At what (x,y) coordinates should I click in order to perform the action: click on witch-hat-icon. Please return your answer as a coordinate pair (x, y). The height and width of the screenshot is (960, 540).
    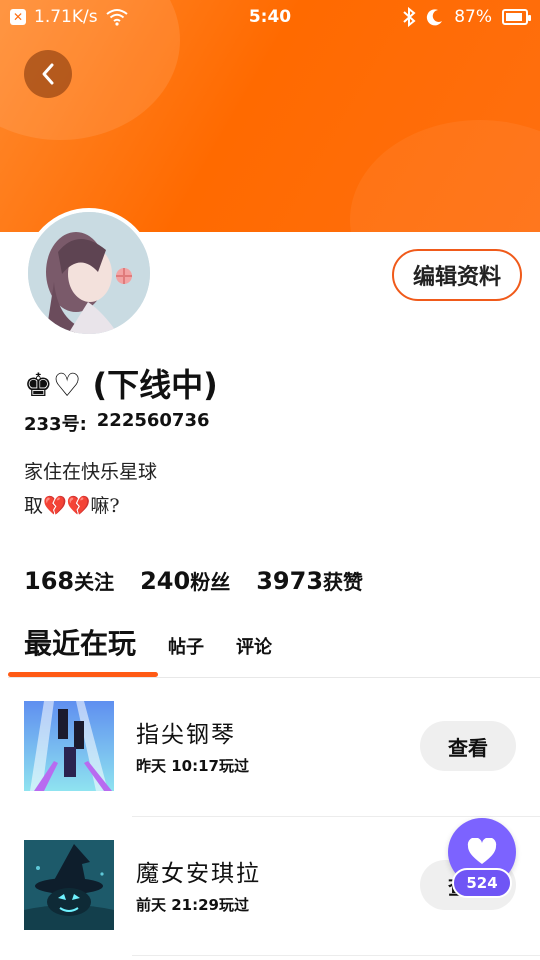
    Looking at the image, I should click on (69, 885).